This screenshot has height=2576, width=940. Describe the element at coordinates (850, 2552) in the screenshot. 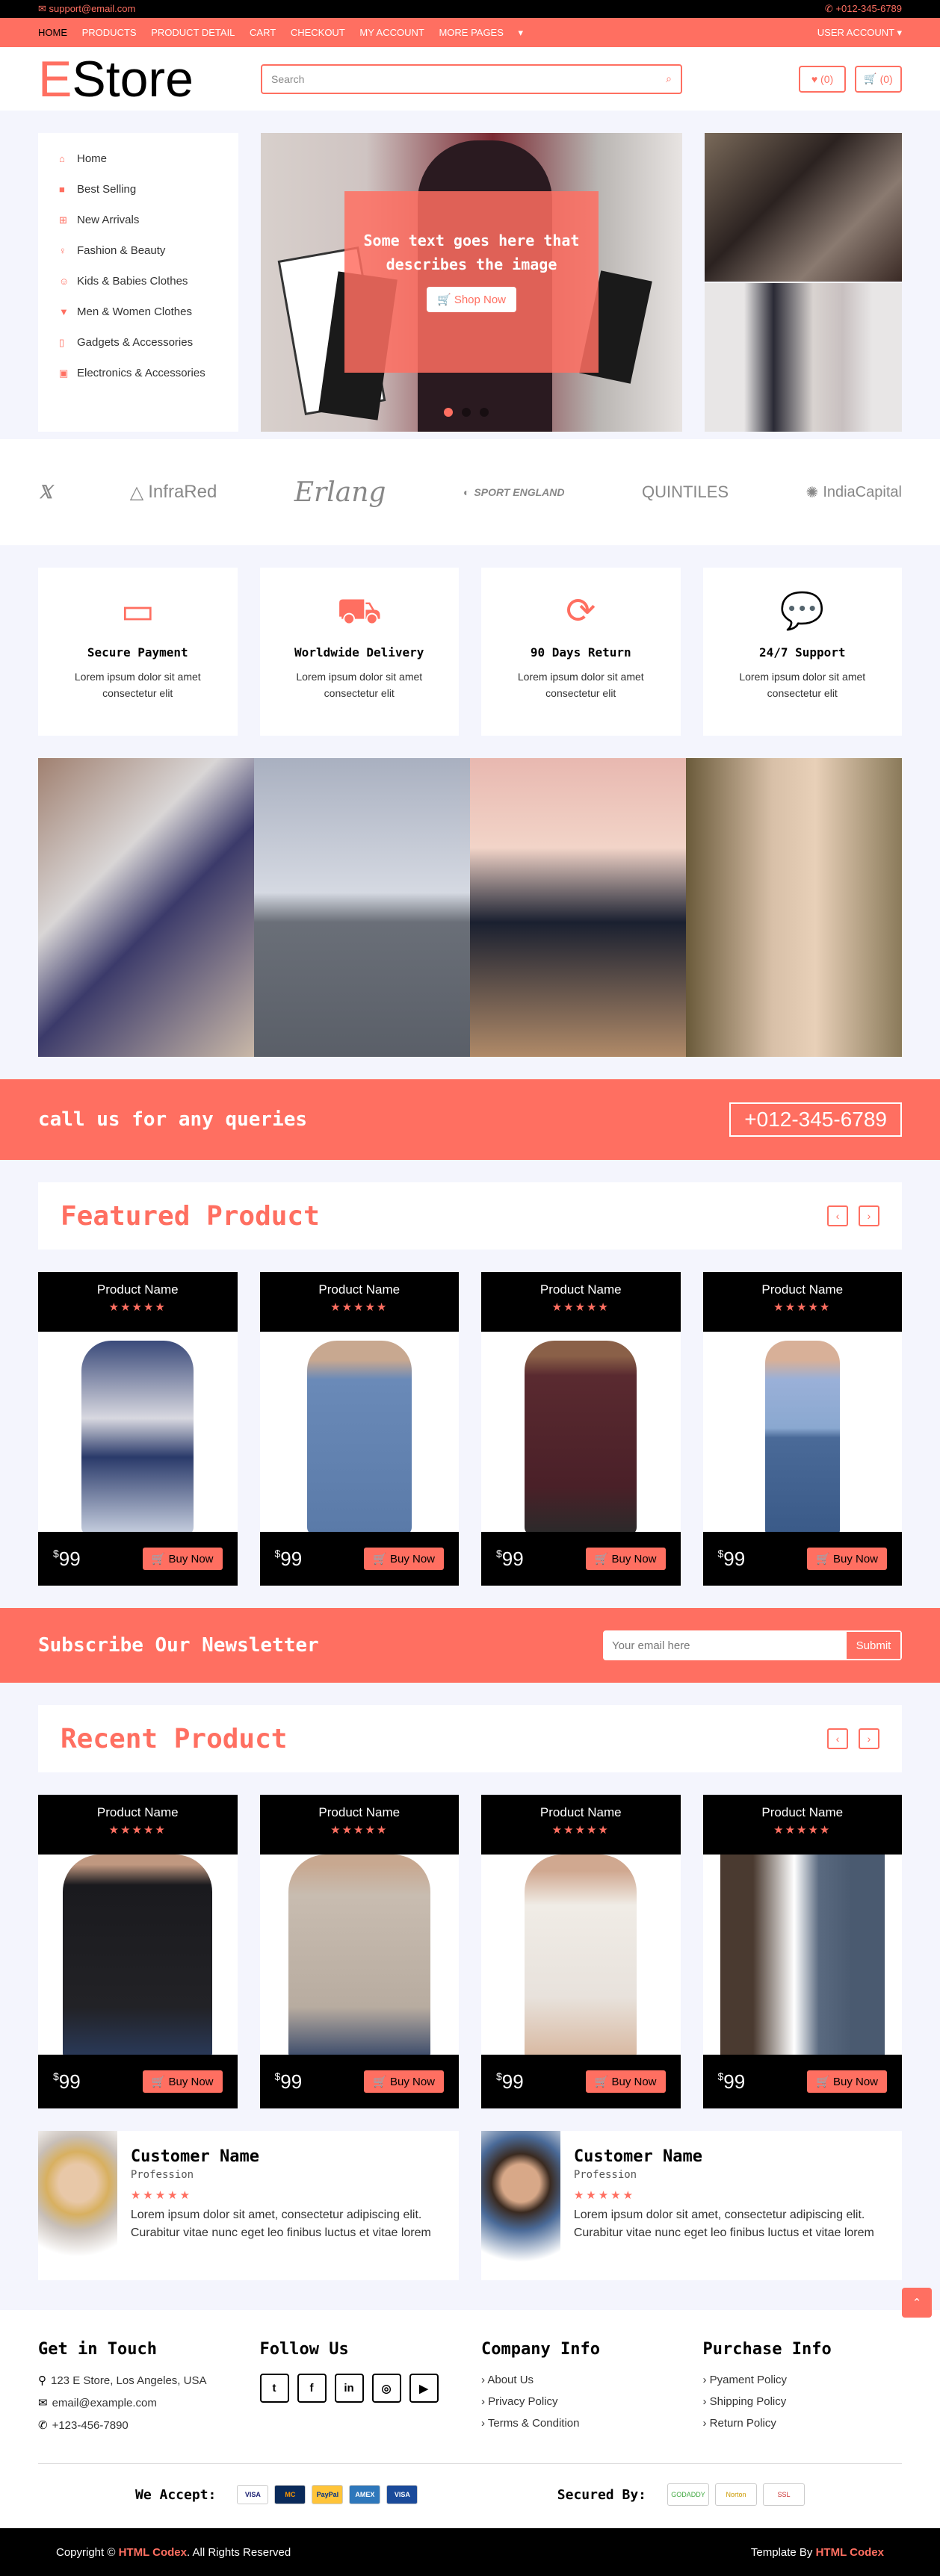

I see `template-brand-link: HTML Codex` at that location.